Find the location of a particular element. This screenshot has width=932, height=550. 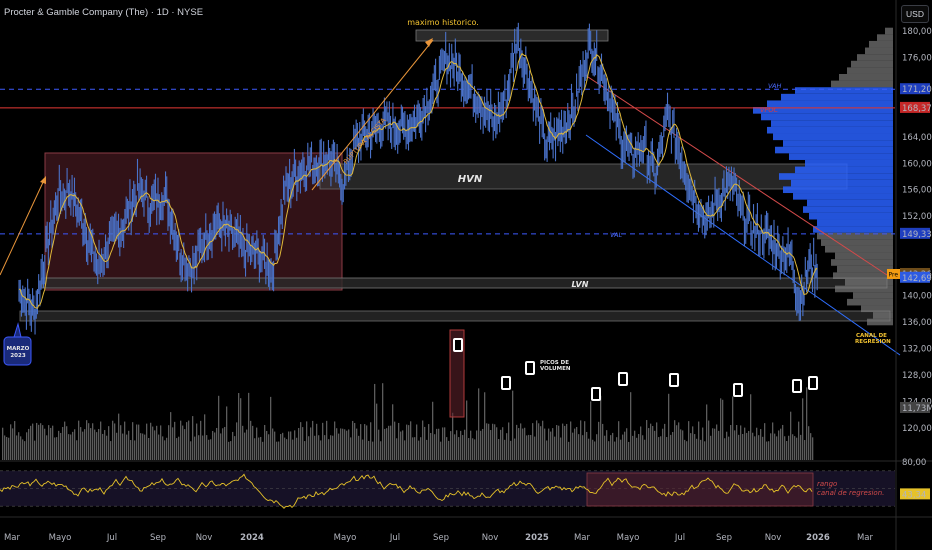

trend-arrow-head is located at coordinates (43, 180).